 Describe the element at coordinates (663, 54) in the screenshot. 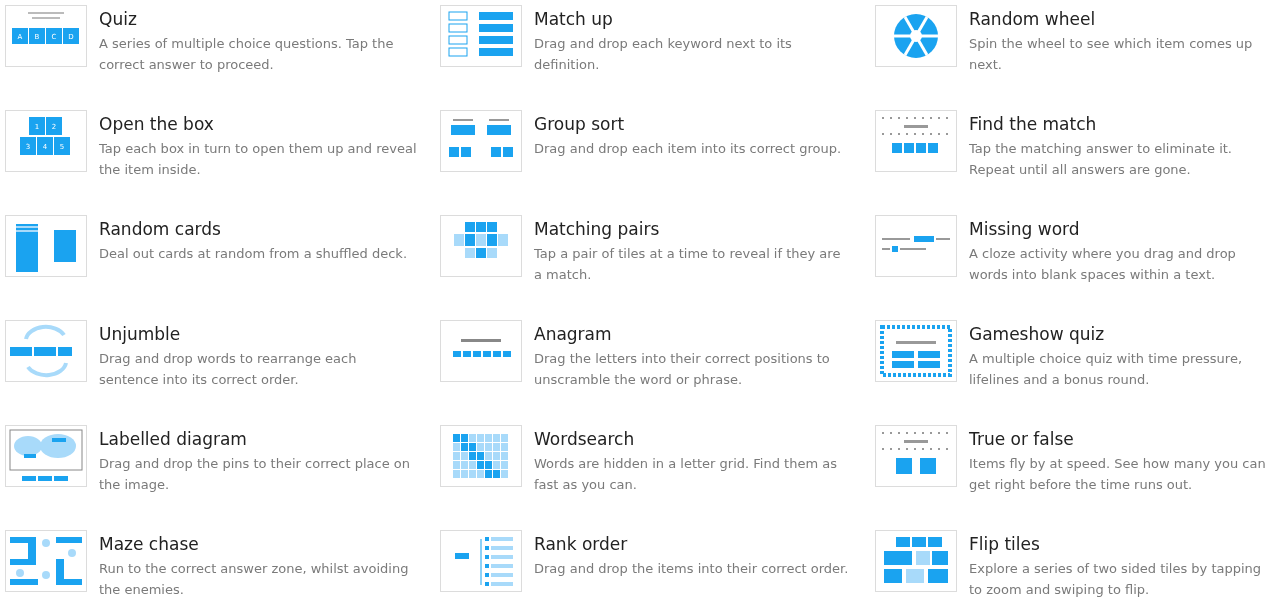

I see `template-description: Drag and drop each keyword next to its definition.` at that location.